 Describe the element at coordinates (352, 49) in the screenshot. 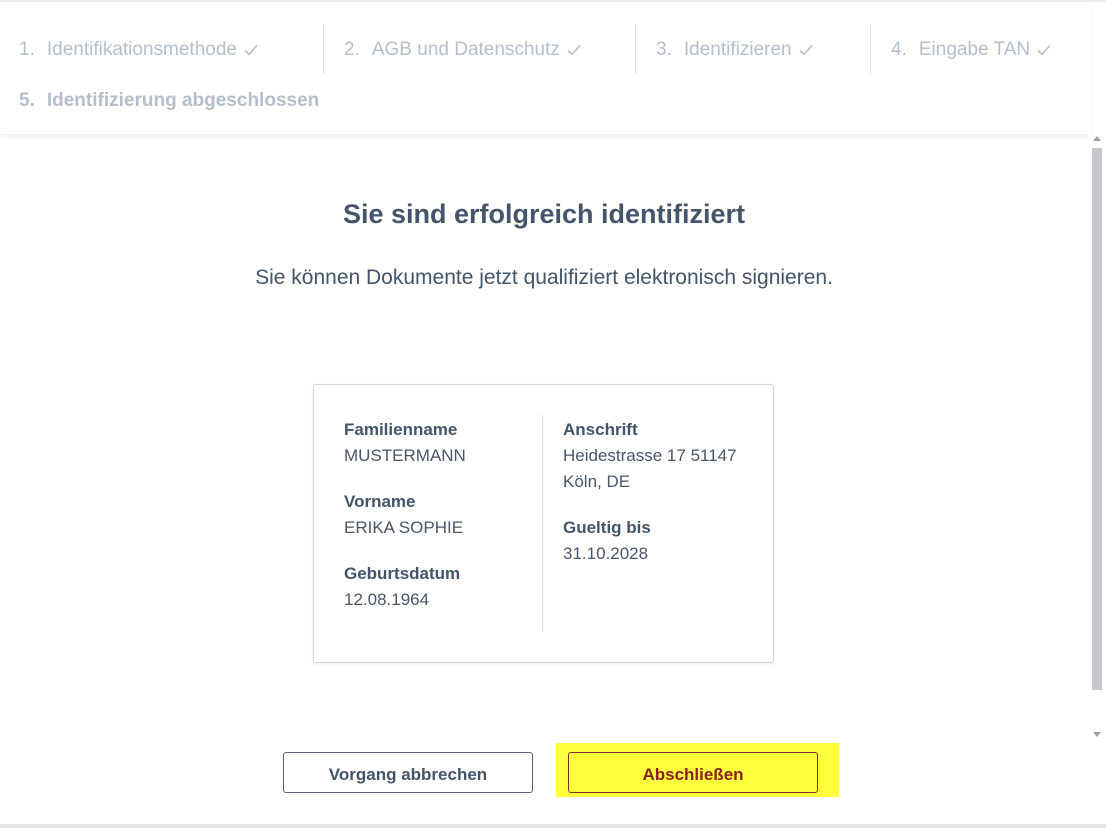

I see `step-number: 2.` at that location.